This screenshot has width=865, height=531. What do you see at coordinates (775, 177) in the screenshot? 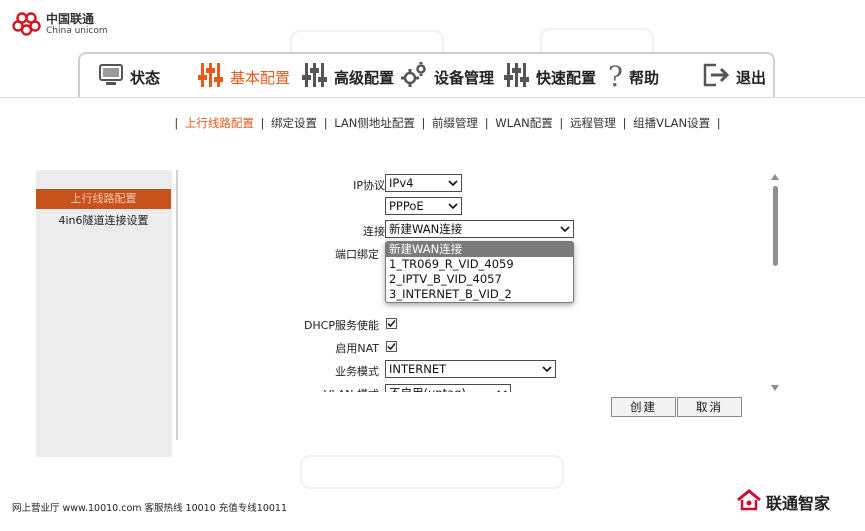
I see `scroll-up-arrow-icon` at bounding box center [775, 177].